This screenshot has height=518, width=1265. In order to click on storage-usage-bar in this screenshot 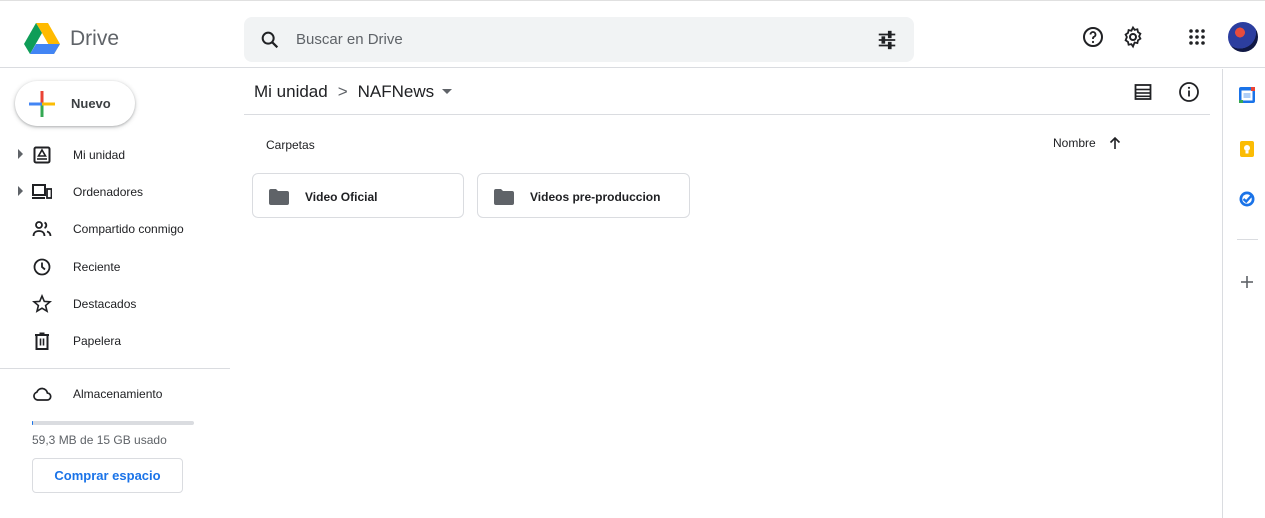, I will do `click(113, 423)`.